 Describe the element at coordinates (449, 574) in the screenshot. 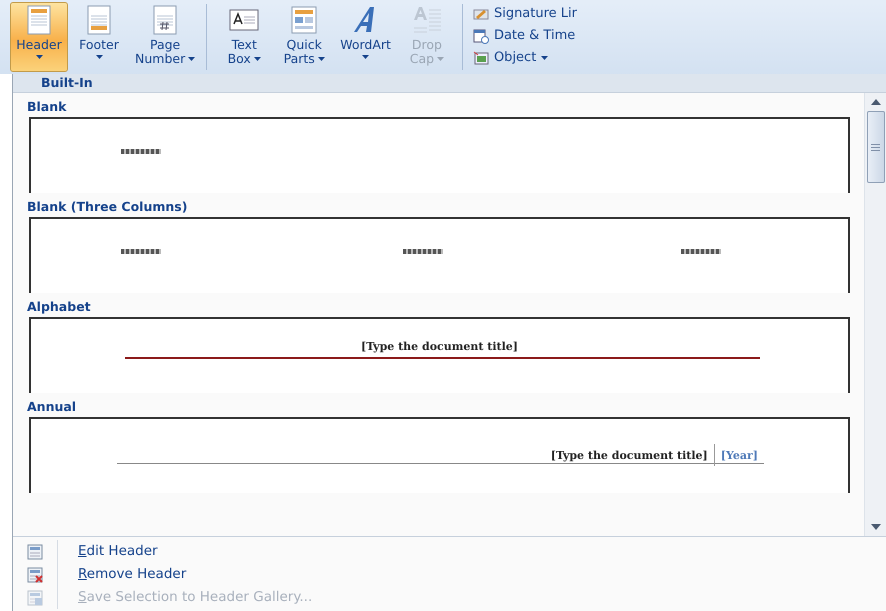

I see `menu-item: Remove Header` at that location.